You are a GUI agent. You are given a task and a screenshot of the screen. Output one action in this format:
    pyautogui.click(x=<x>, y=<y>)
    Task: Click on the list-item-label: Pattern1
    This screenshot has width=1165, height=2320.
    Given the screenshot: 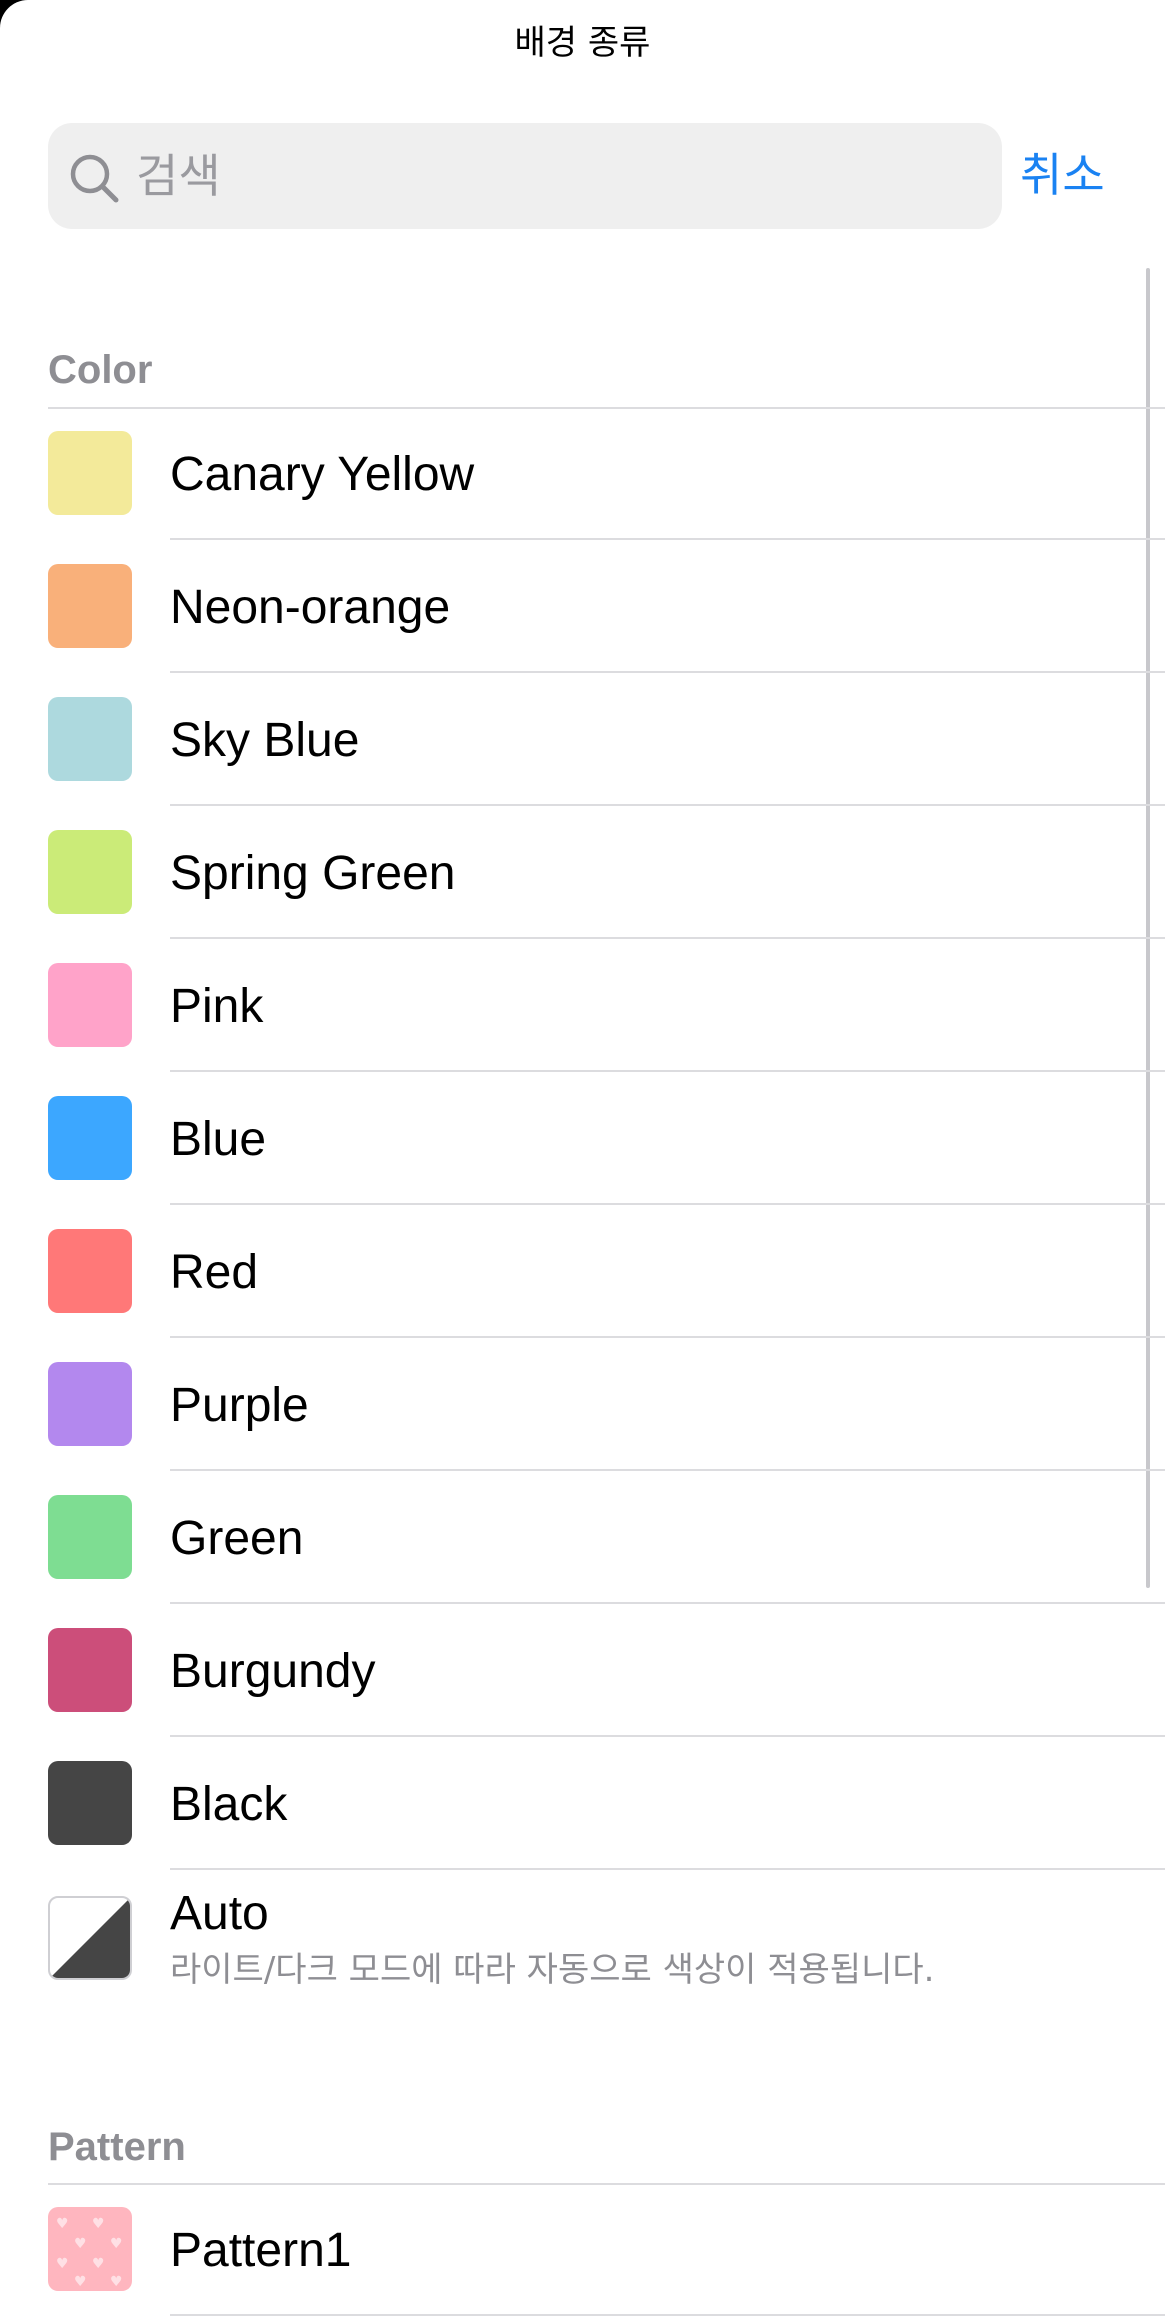 What is the action you would take?
    pyautogui.click(x=261, y=2250)
    